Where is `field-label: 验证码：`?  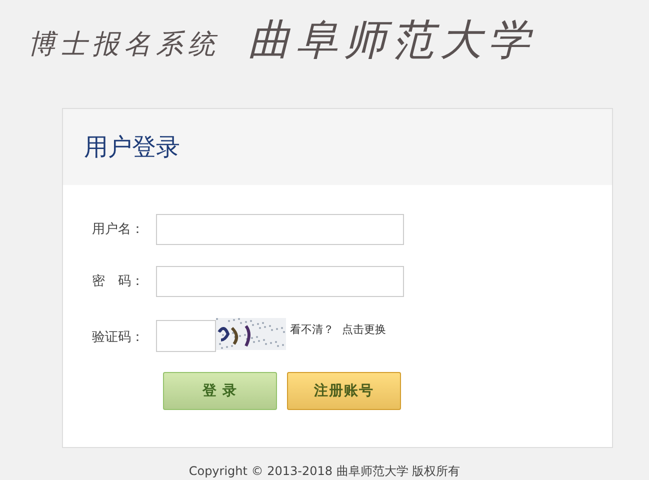
field-label: 验证码： is located at coordinates (118, 337).